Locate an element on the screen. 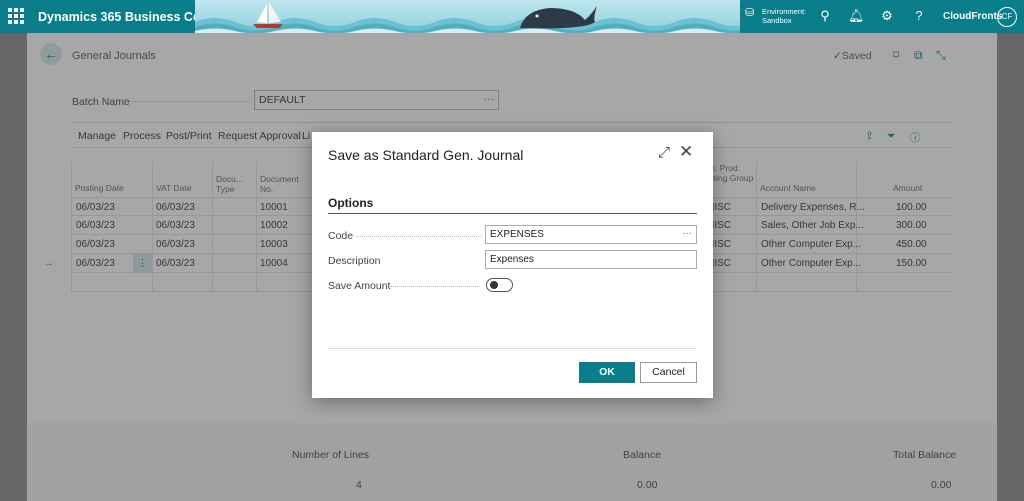 This screenshot has height=501, width=1024. dialog-title: Save as Standard Gen. Journal is located at coordinates (426, 155).